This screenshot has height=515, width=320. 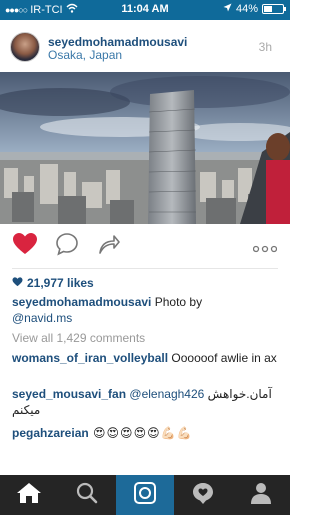 What do you see at coordinates (145, 245) in the screenshot?
I see `post-actions` at bounding box center [145, 245].